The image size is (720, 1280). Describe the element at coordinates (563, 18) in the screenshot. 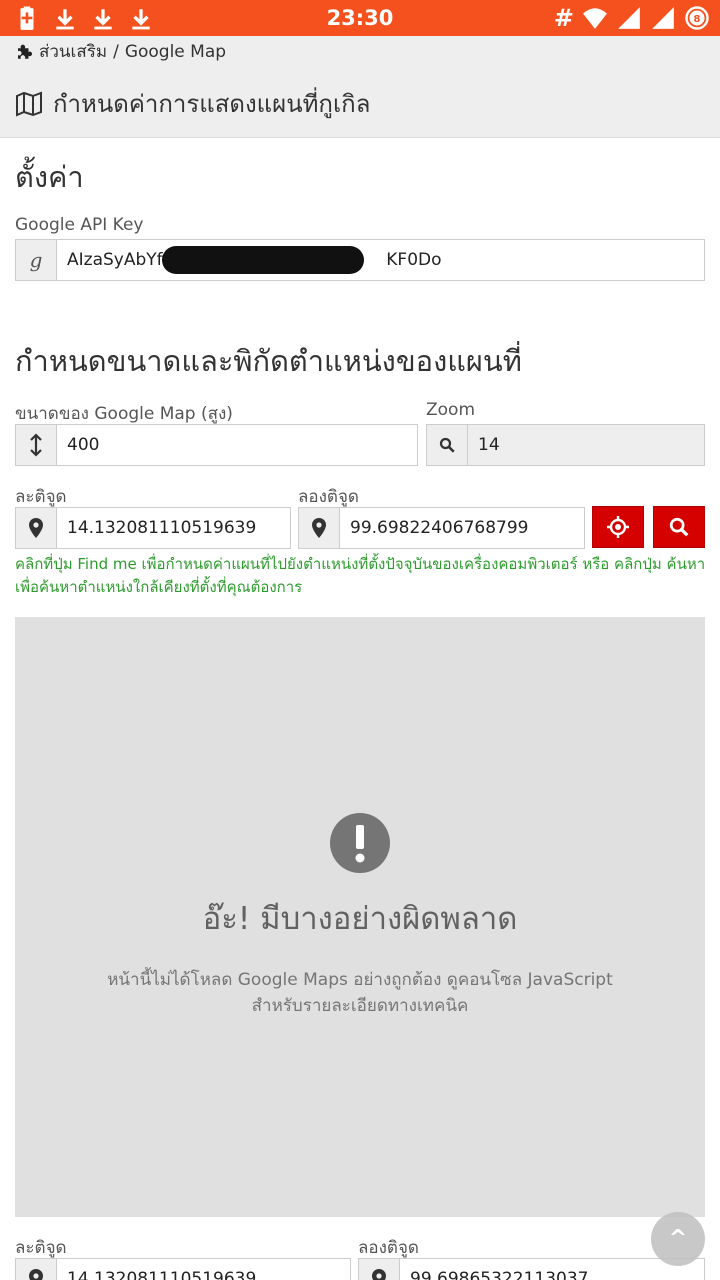

I see `hash-icon: #` at that location.